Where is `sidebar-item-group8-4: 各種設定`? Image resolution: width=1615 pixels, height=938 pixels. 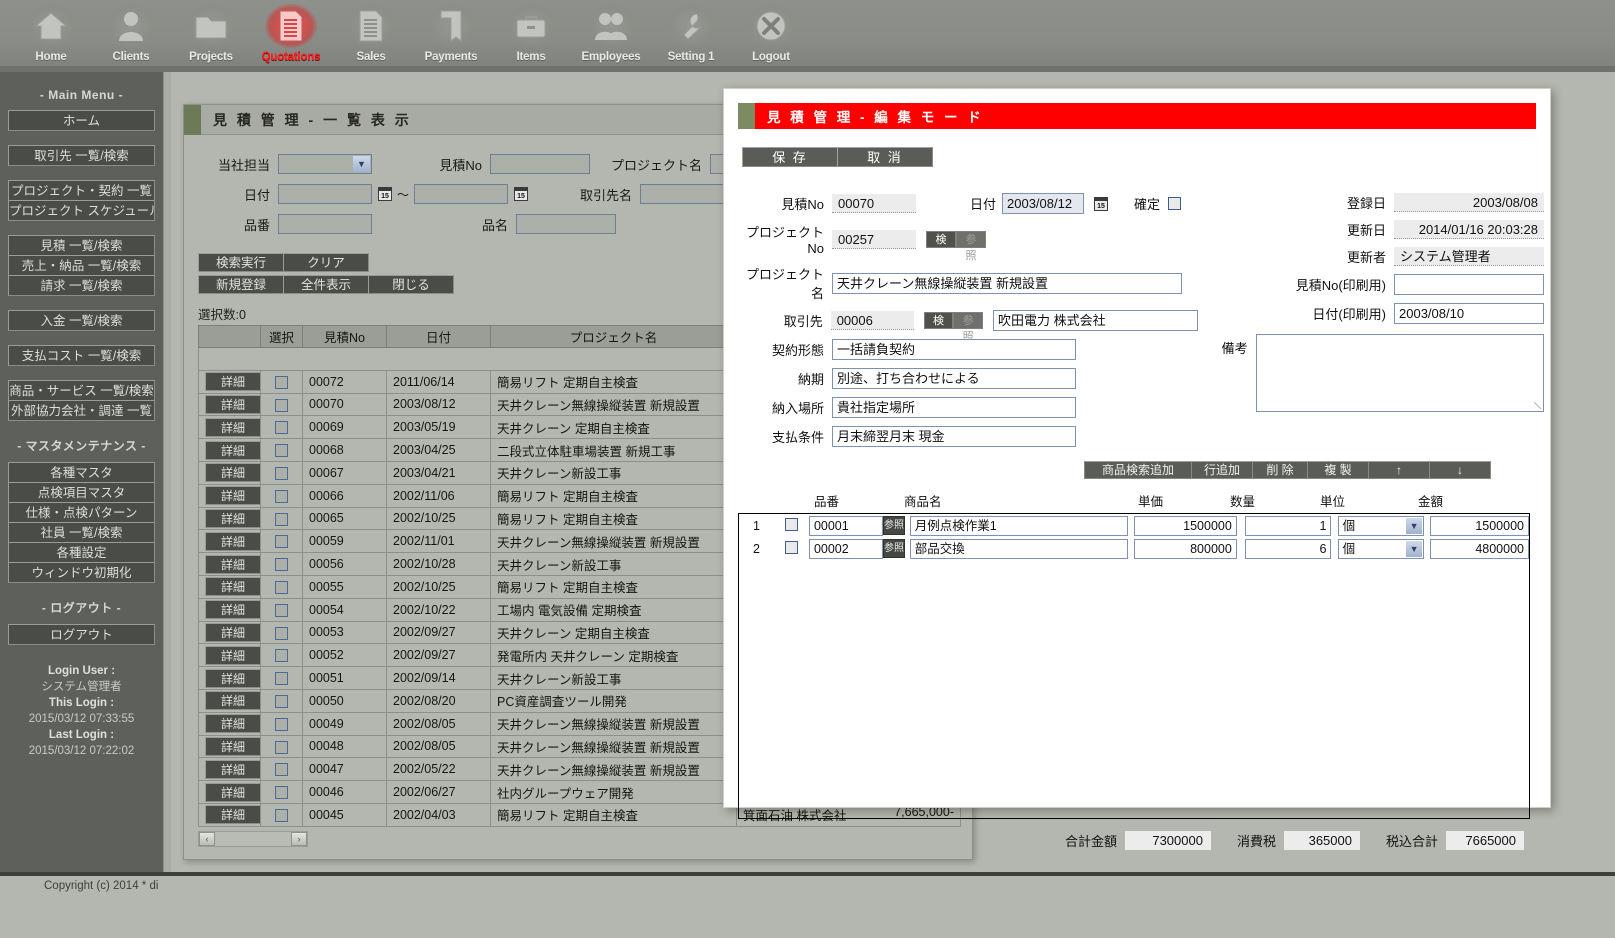
sidebar-item-group8-4: 各種設定 is located at coordinates (81, 552).